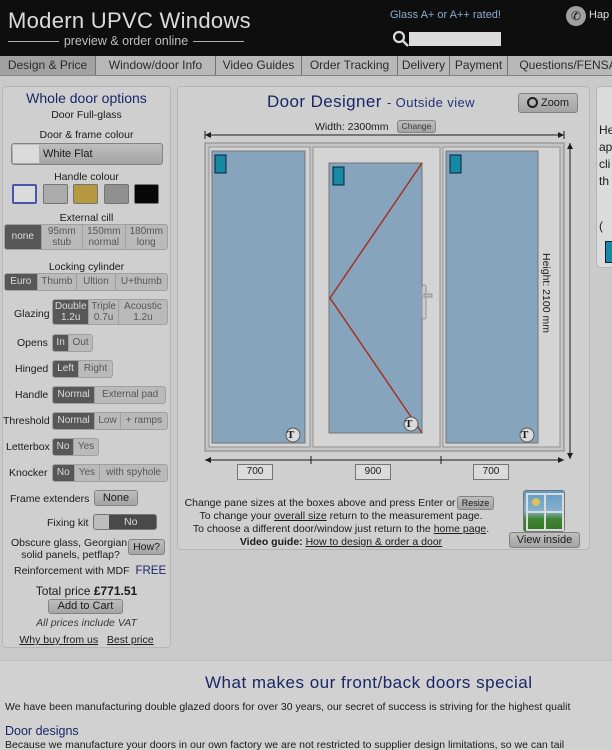 This screenshot has width=612, height=750. What do you see at coordinates (72, 571) in the screenshot?
I see `reinforcement-text: Reinforcement with MDF` at bounding box center [72, 571].